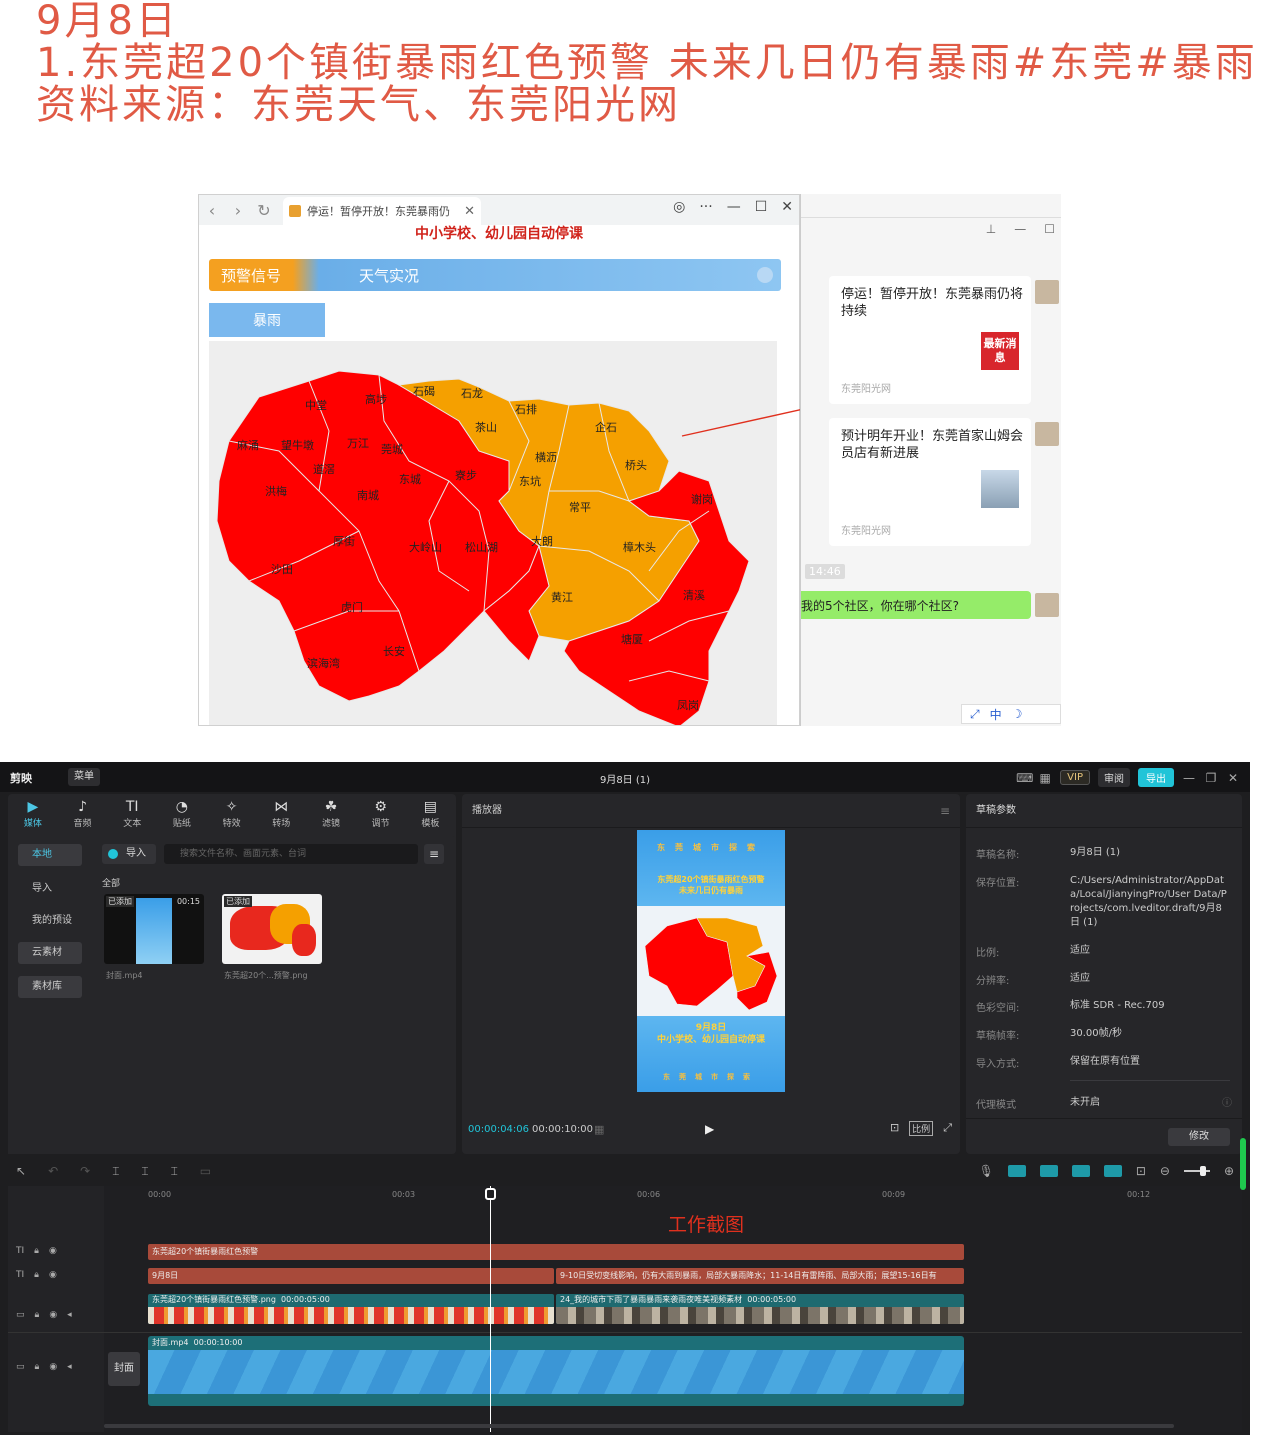  I want to click on play-icon: ▶, so click(709, 1129).